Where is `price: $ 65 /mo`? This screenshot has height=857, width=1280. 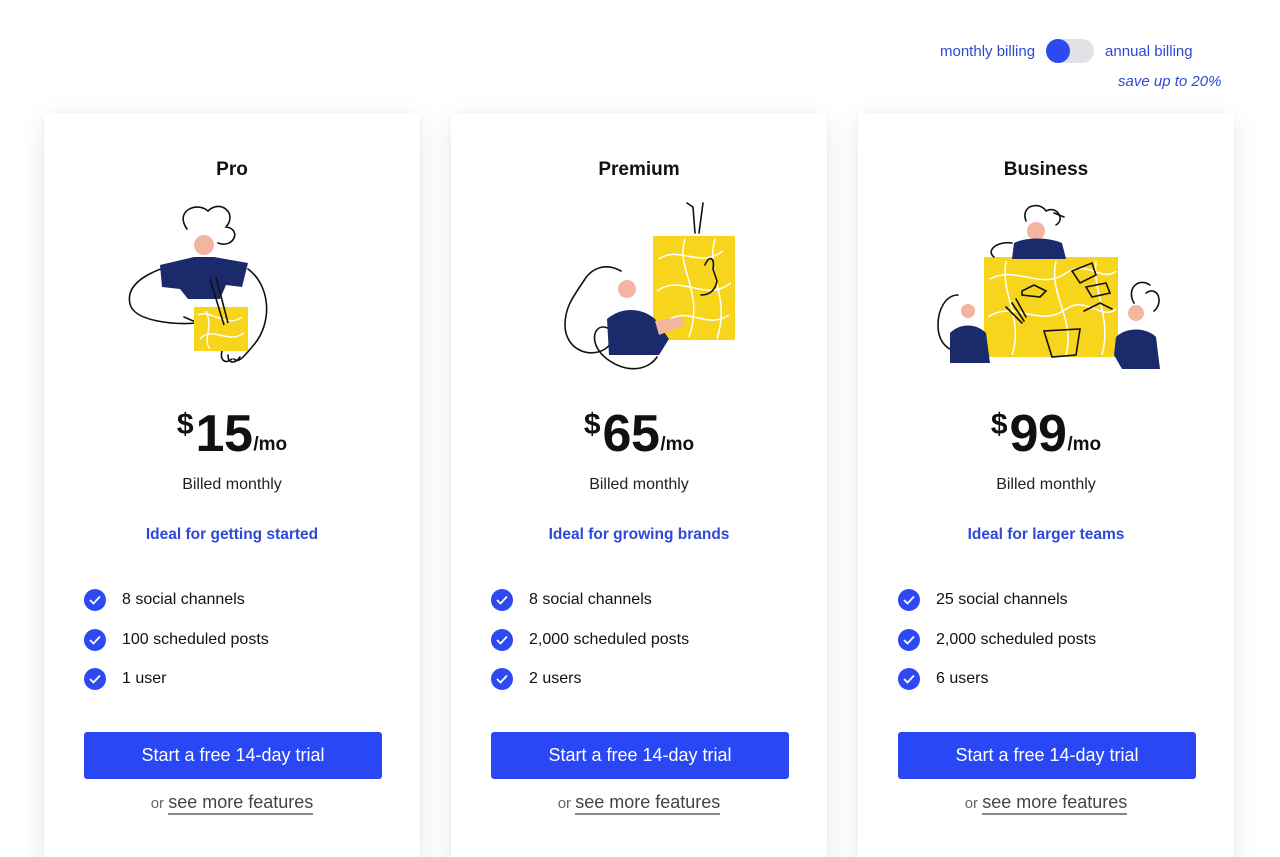 price: $ 65 /mo is located at coordinates (639, 434).